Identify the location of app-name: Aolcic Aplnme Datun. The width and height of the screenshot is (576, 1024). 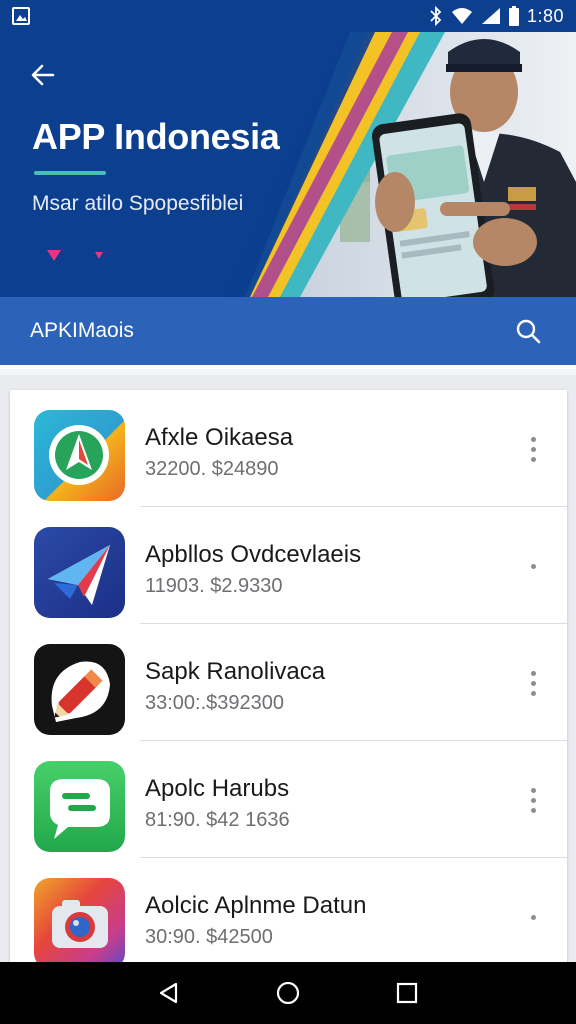
(256, 905).